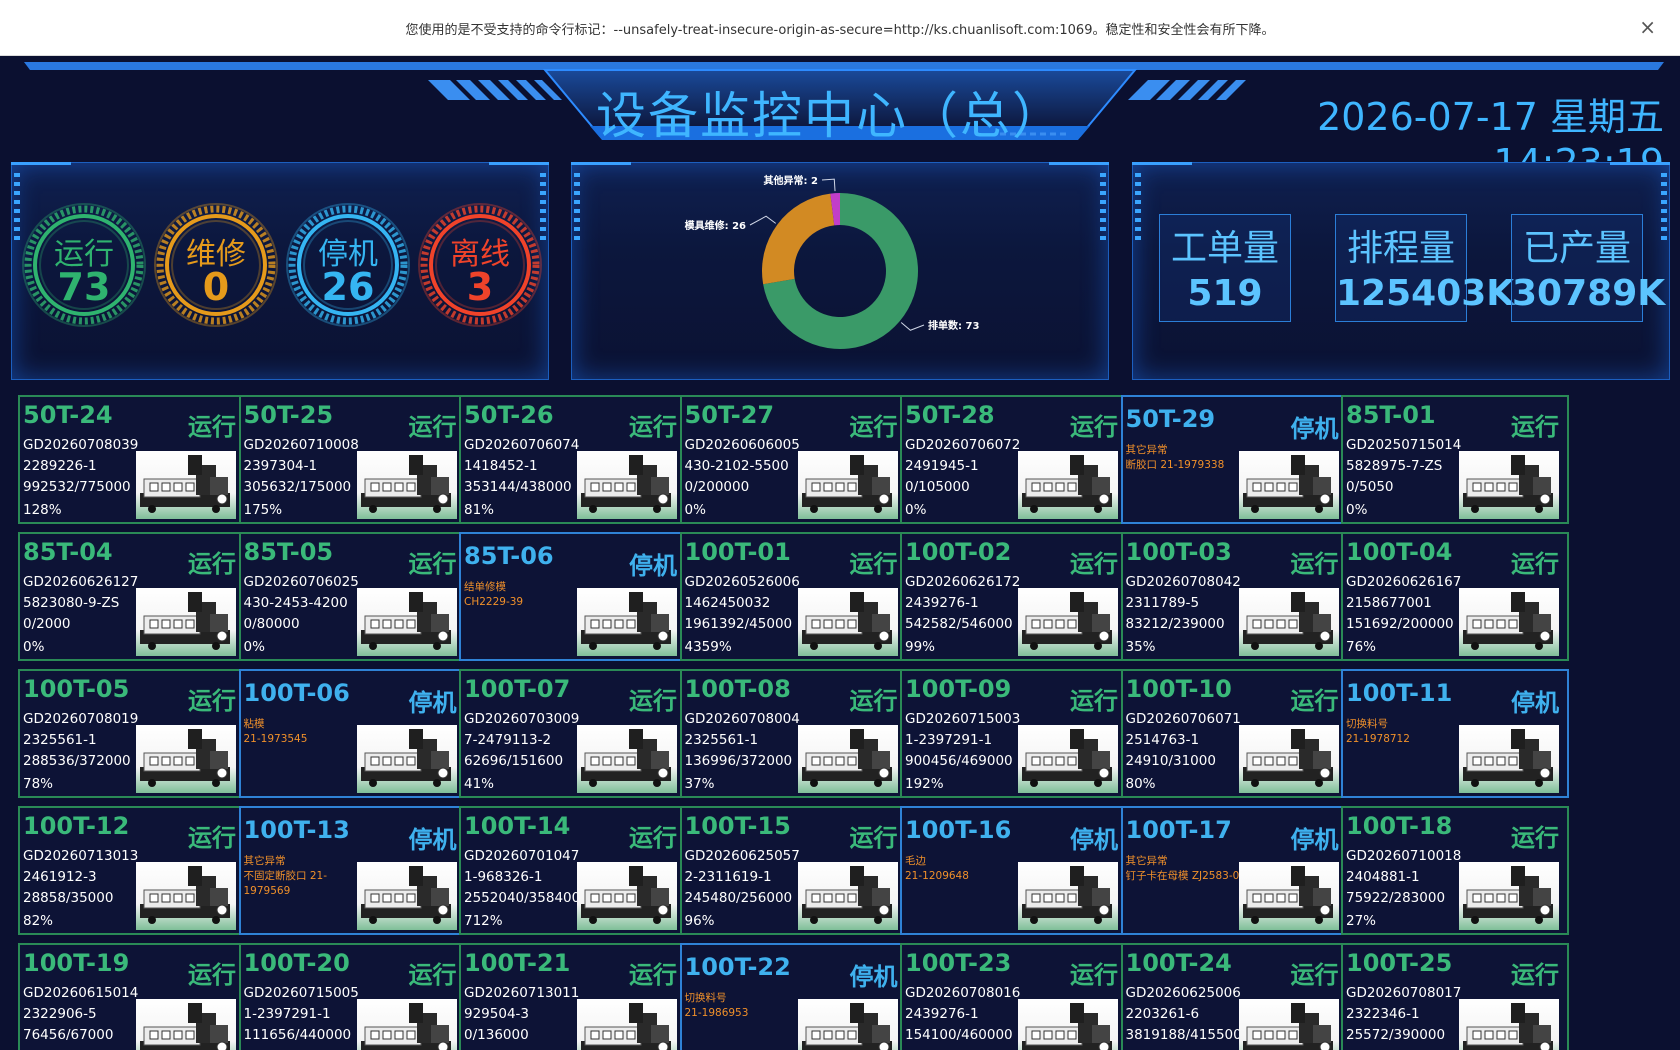 The height and width of the screenshot is (1050, 1680). What do you see at coordinates (352, 870) in the screenshot?
I see `machine-card: 100T-13 停机 其它异常 不固定断胶口 21-1979569` at bounding box center [352, 870].